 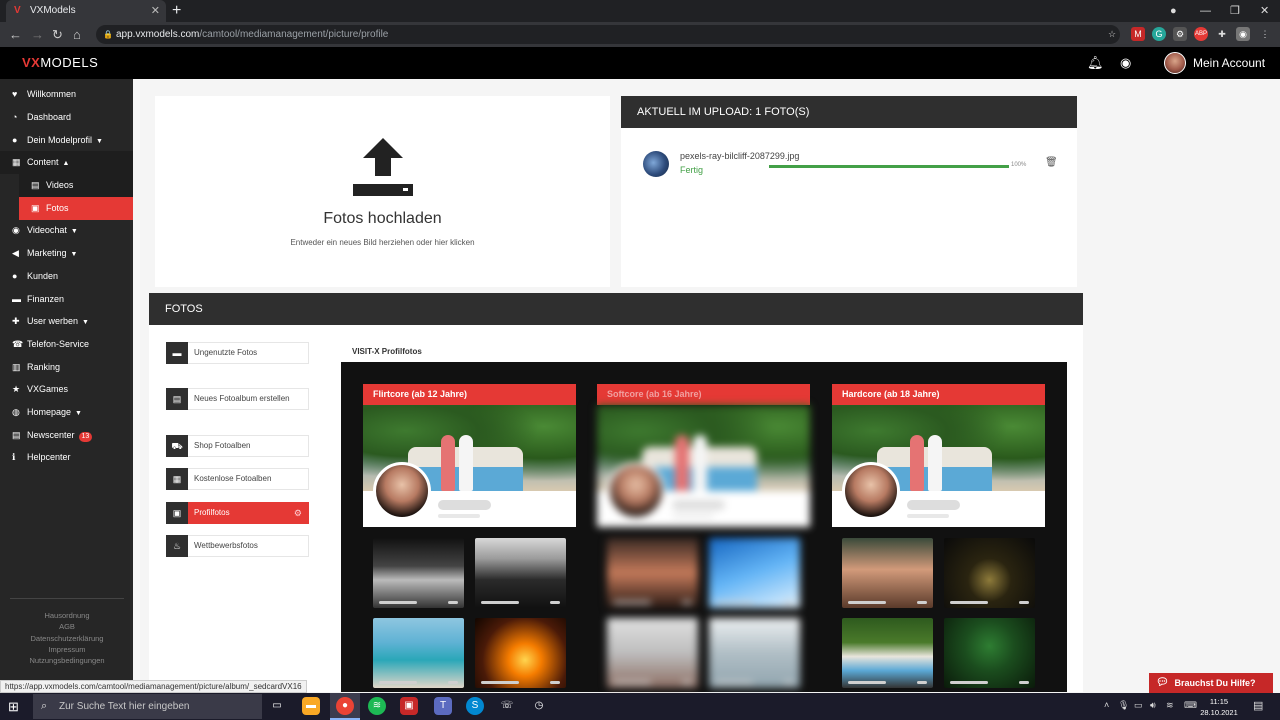 What do you see at coordinates (15, 34) in the screenshot?
I see `back-icon: ←` at bounding box center [15, 34].